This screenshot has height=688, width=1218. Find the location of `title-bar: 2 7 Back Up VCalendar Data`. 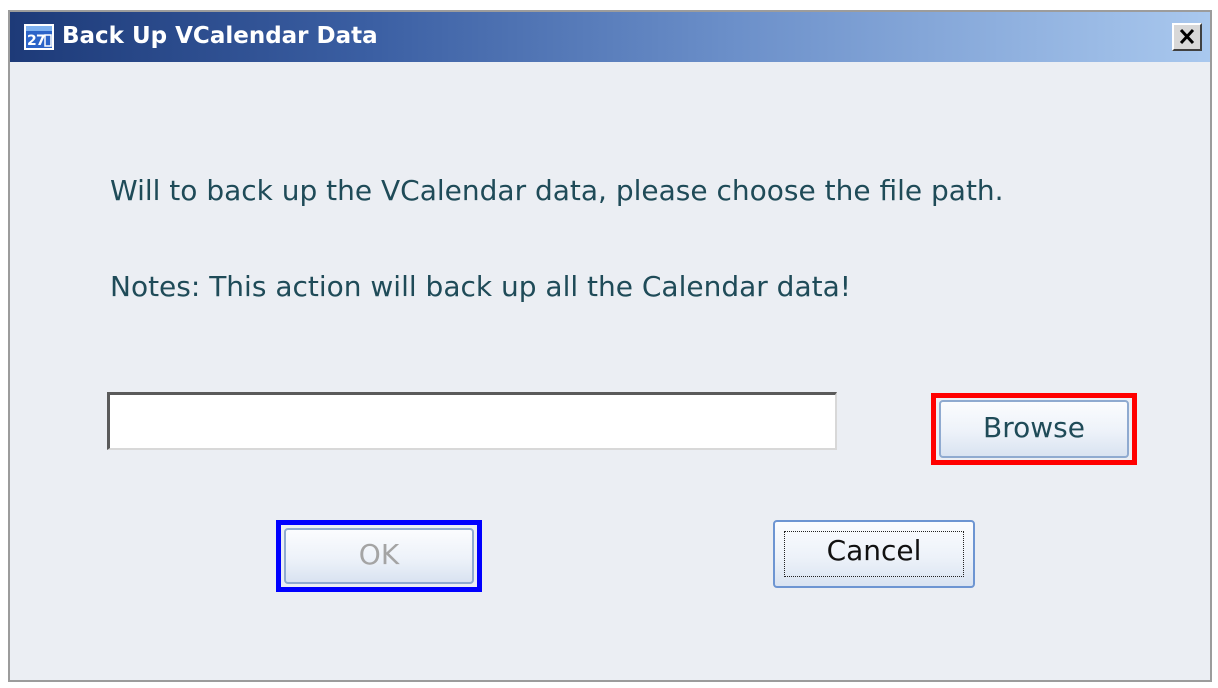

title-bar: 2 7 Back Up VCalendar Data is located at coordinates (610, 37).